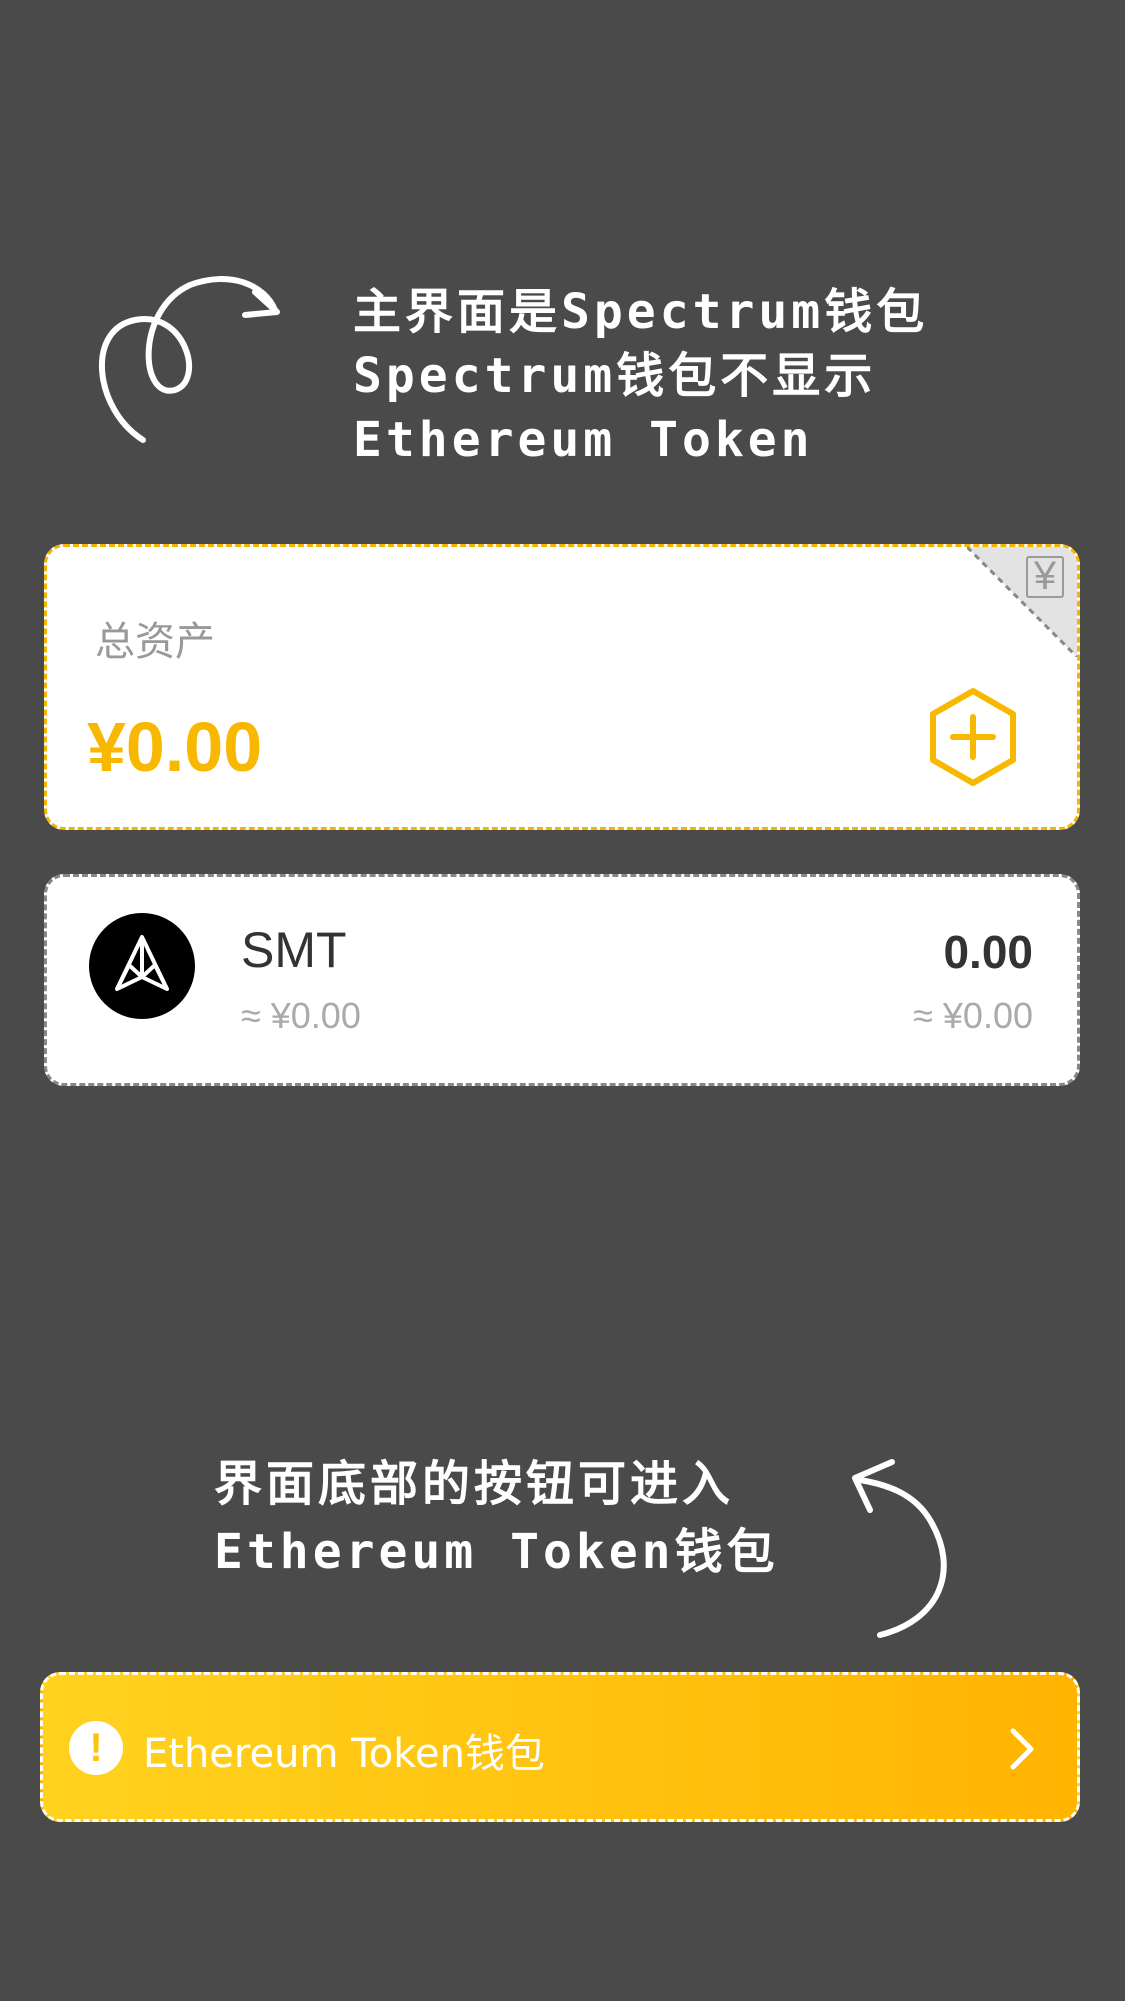  What do you see at coordinates (562, 980) in the screenshot?
I see `token-row-smt: SMT ≈ ¥0.00 0.00 ≈ ¥0.00` at bounding box center [562, 980].